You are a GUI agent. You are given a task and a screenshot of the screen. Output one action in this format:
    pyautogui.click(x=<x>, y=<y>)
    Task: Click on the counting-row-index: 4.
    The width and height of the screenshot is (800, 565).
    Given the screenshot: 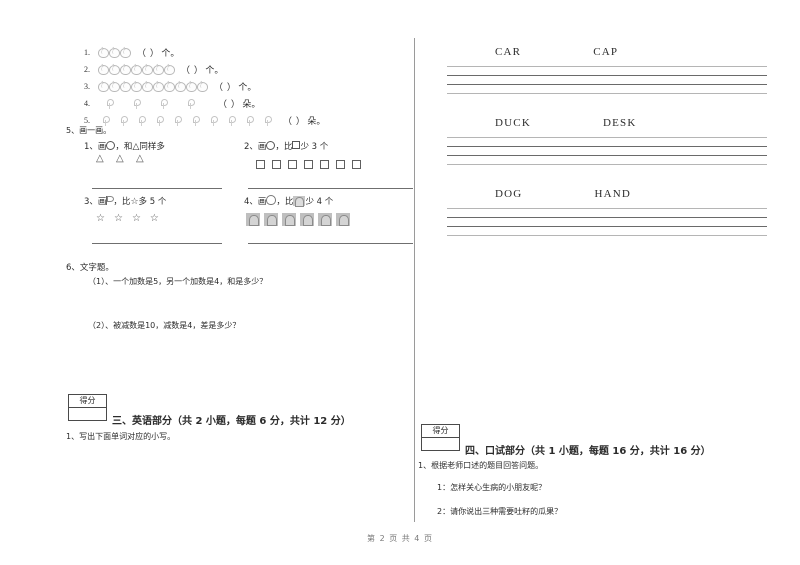 What is the action you would take?
    pyautogui.click(x=87, y=103)
    